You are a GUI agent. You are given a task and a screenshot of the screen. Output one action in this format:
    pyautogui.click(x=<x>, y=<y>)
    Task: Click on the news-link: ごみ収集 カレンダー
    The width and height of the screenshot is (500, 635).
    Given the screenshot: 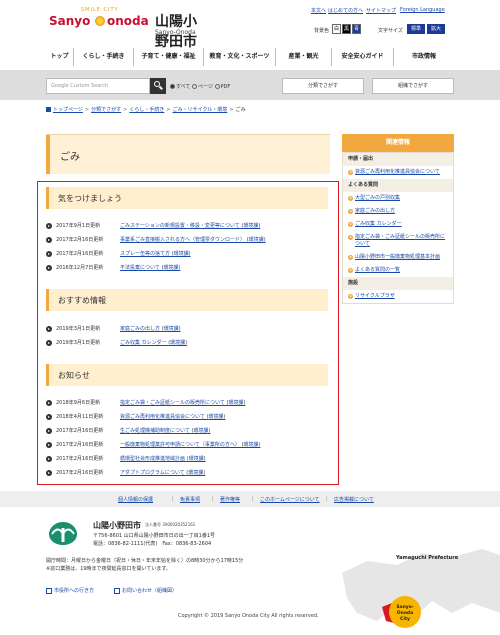 What is the action you would take?
    pyautogui.click(x=143, y=343)
    